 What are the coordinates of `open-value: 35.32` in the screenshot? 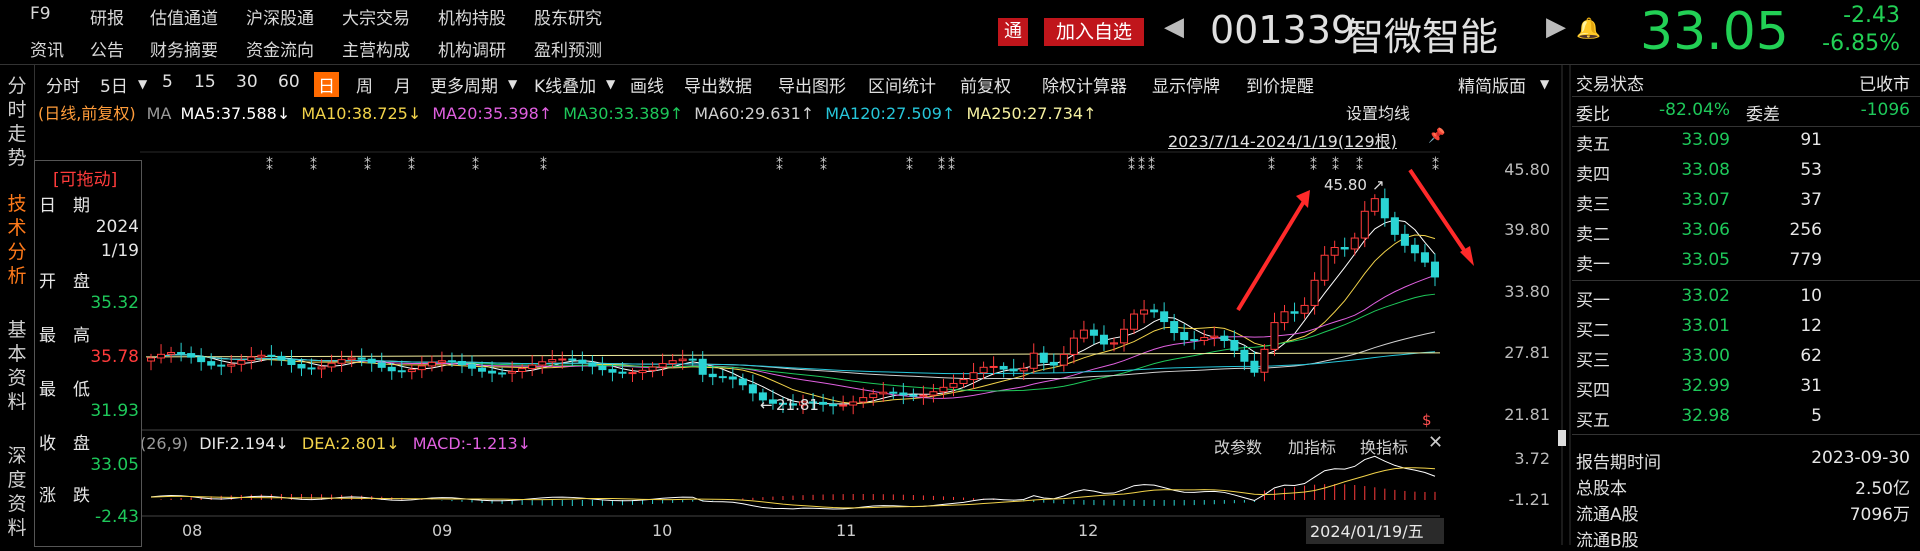 It's located at (114, 303).